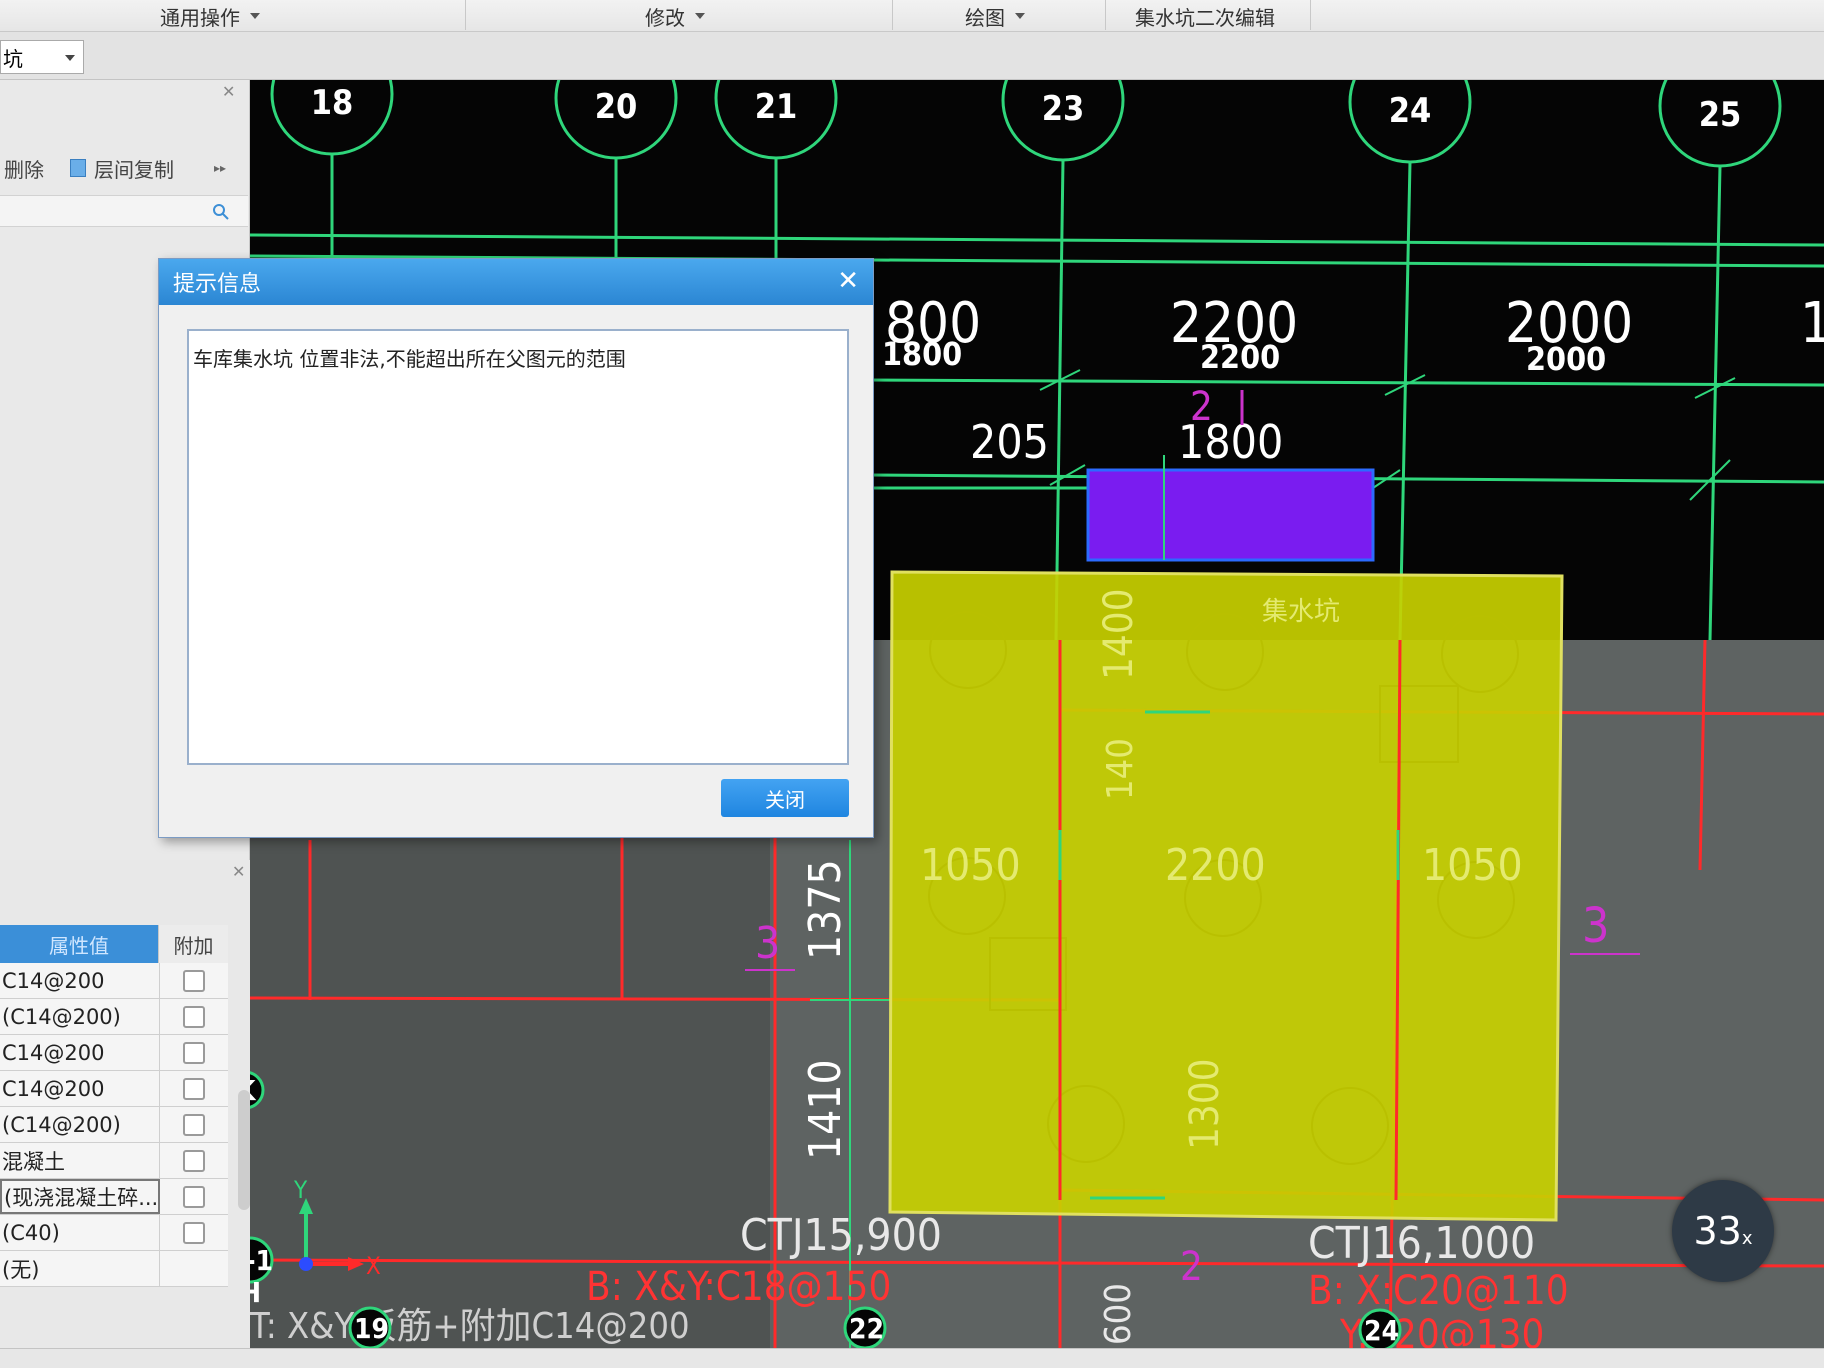  I want to click on row-axis-label: H, so click(255, 1292).